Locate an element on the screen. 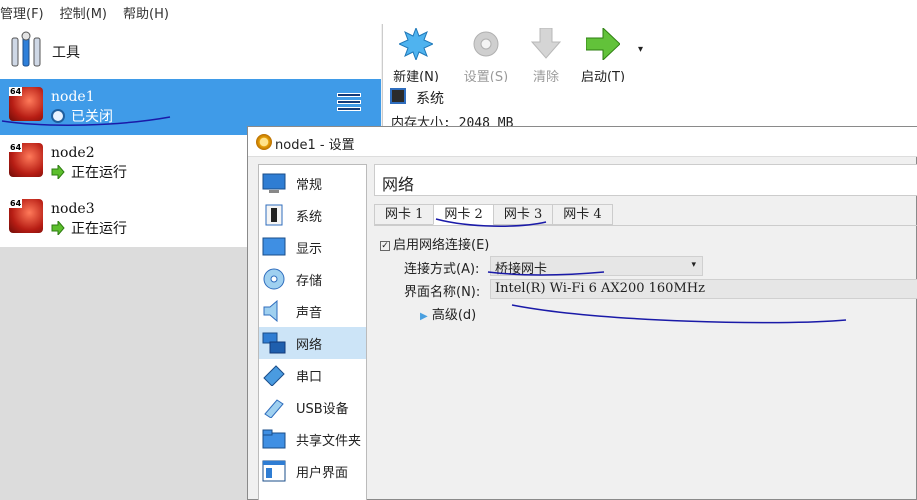 The image size is (917, 500). tools-icon is located at coordinates (26, 49).